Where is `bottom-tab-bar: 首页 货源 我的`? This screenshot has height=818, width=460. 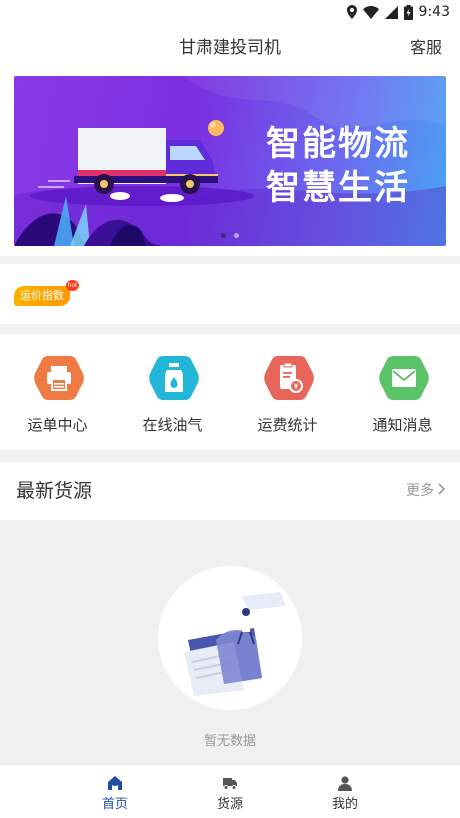
bottom-tab-bar: 首页 货源 我的 is located at coordinates (230, 791).